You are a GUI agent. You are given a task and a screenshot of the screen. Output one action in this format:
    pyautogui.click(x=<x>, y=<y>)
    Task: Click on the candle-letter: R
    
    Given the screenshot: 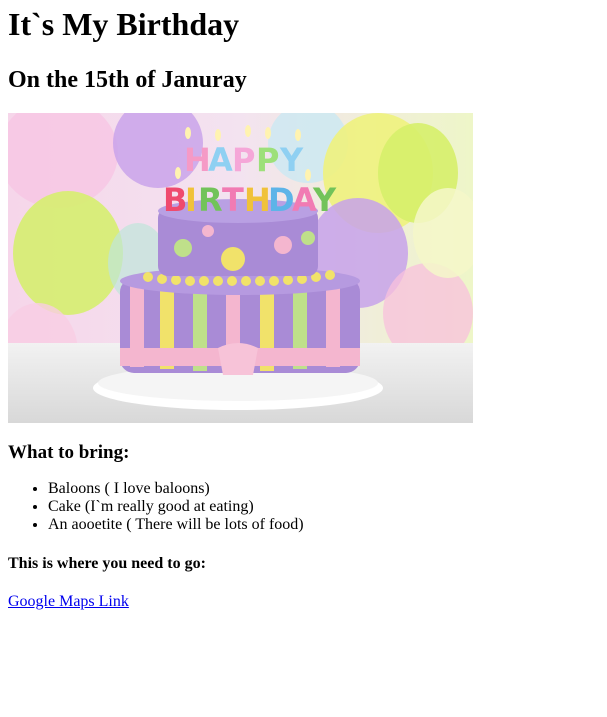 What is the action you would take?
    pyautogui.click(x=210, y=200)
    